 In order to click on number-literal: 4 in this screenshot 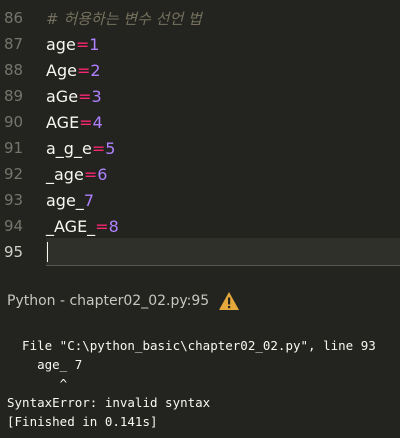, I will do `click(97, 122)`.